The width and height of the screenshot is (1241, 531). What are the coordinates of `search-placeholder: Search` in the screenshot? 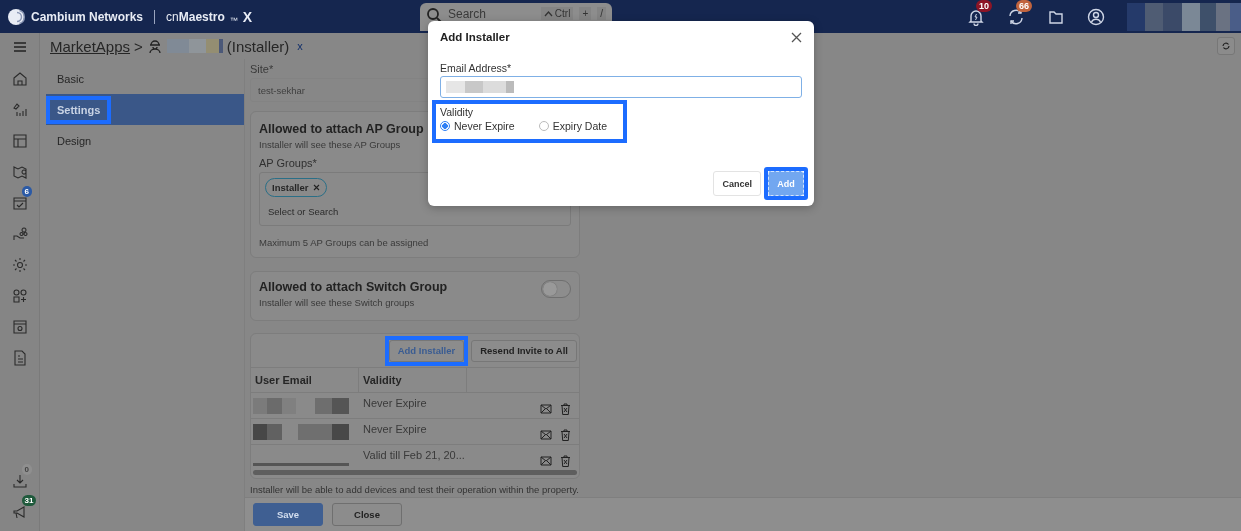 It's located at (468, 14).